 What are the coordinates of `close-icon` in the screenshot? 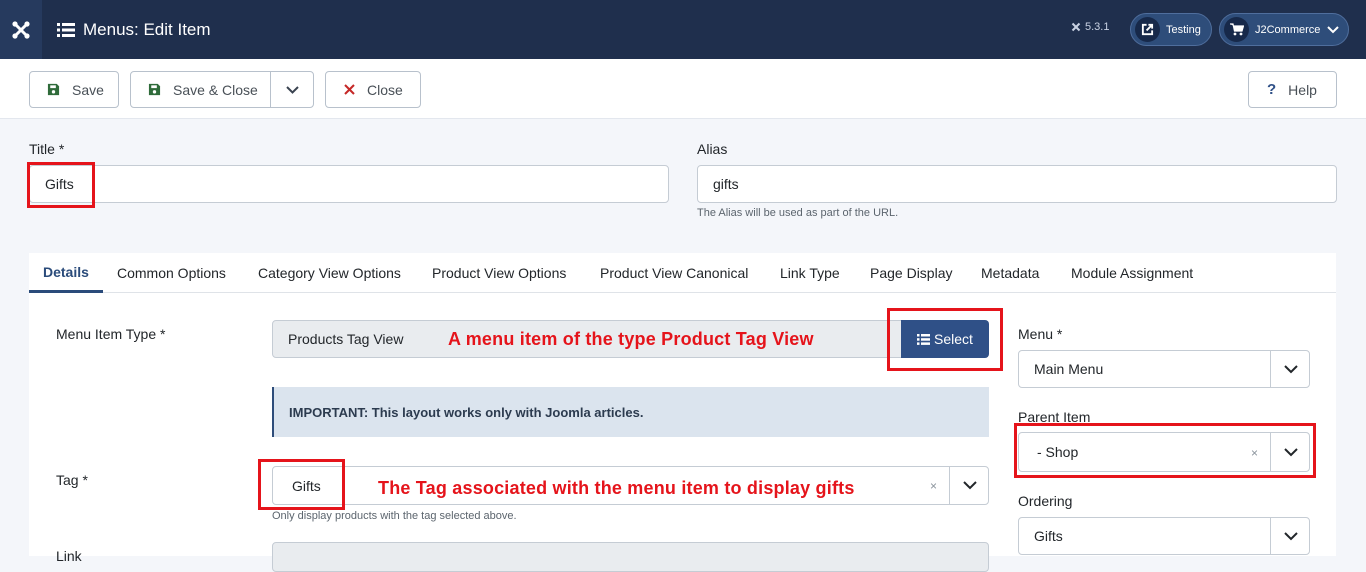 It's located at (349, 89).